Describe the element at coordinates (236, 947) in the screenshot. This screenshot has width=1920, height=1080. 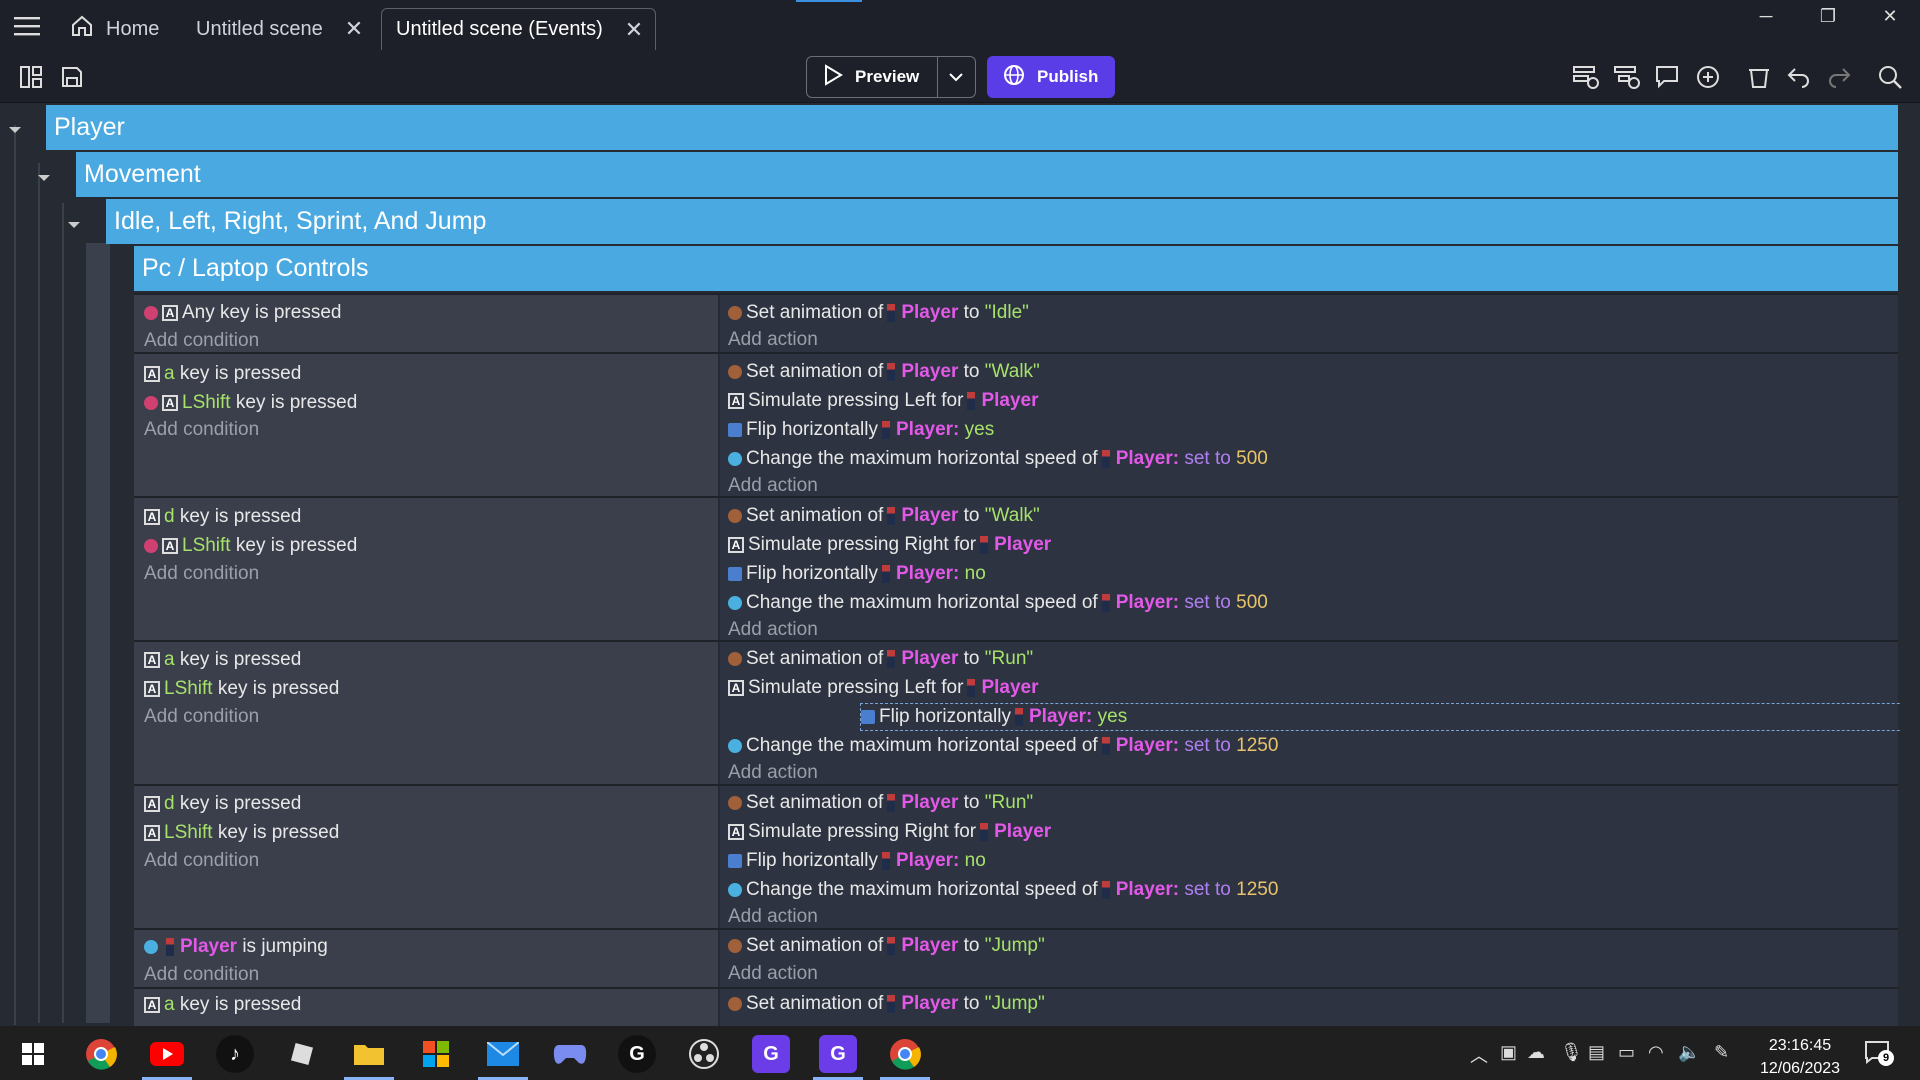
I see `condition: Player is jumping` at that location.